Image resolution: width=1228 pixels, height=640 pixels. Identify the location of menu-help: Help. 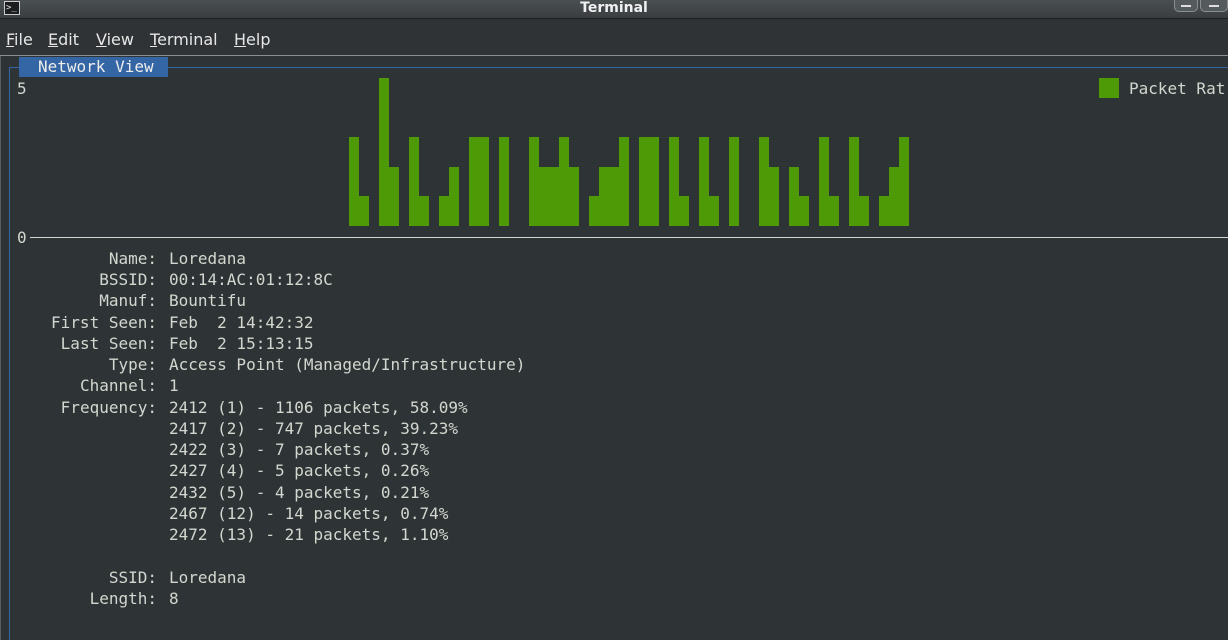
(252, 40).